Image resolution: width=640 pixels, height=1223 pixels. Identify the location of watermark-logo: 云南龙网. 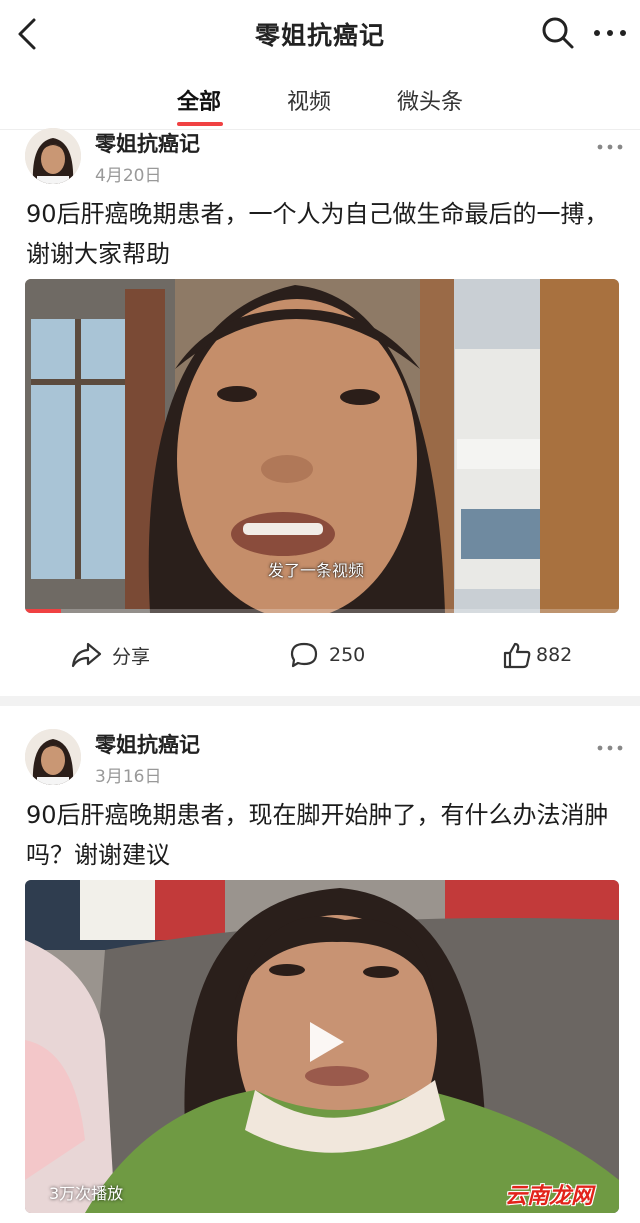
(549, 1196).